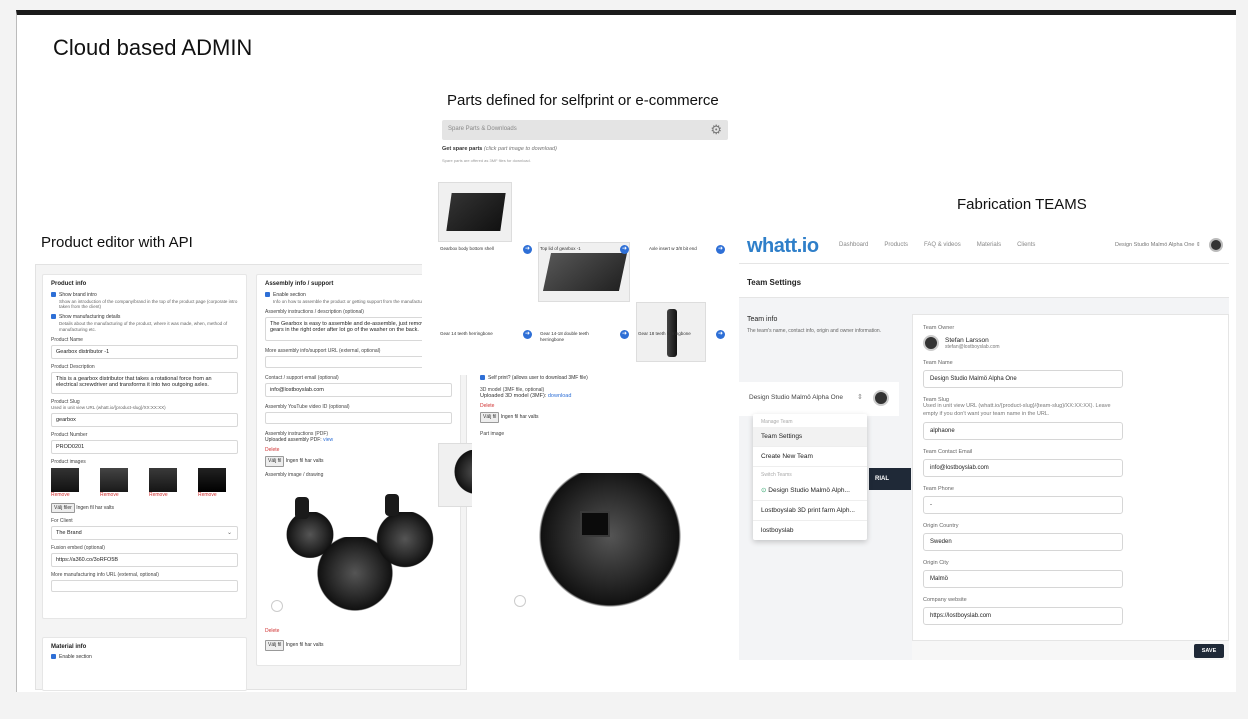 The height and width of the screenshot is (719, 1248). Describe the element at coordinates (62, 521) in the screenshot. I see `client-label: For Client` at that location.